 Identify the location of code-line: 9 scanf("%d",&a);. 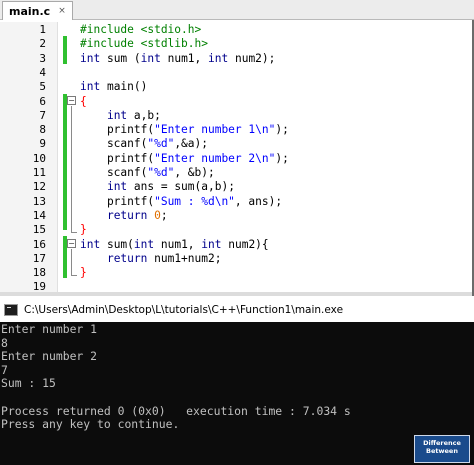
(237, 144).